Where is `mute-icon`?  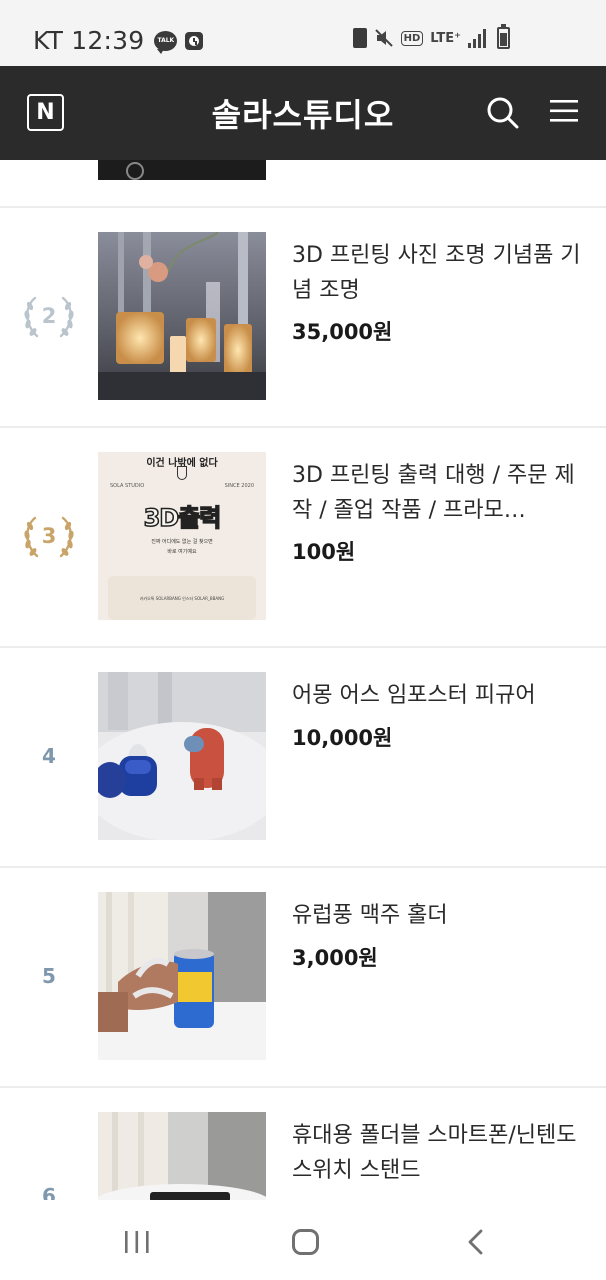 mute-icon is located at coordinates (384, 38).